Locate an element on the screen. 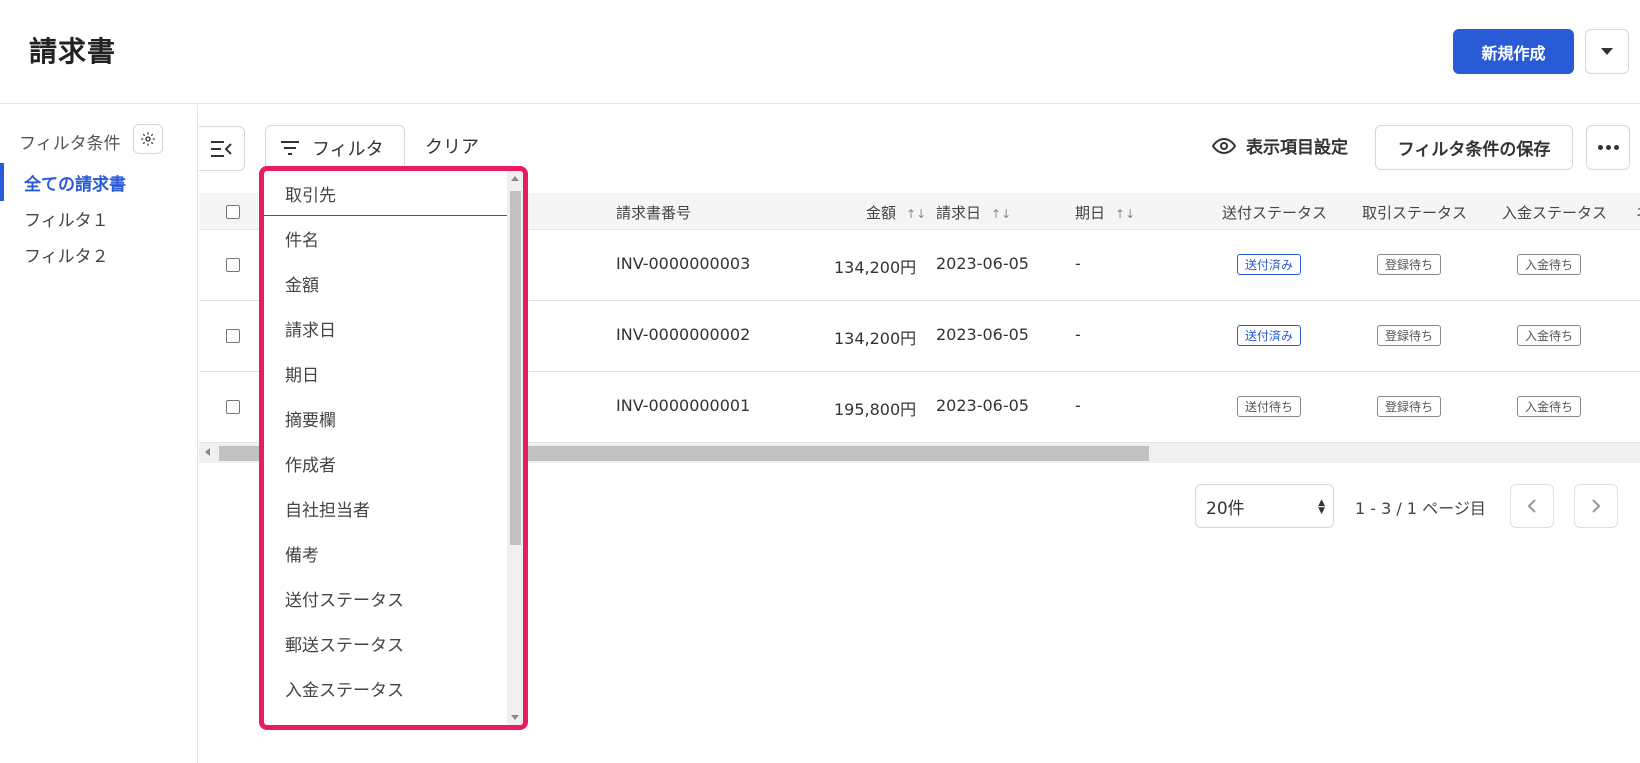 The image size is (1640, 763). header-invoice-date: 請求日 ↑↓ is located at coordinates (973, 212).